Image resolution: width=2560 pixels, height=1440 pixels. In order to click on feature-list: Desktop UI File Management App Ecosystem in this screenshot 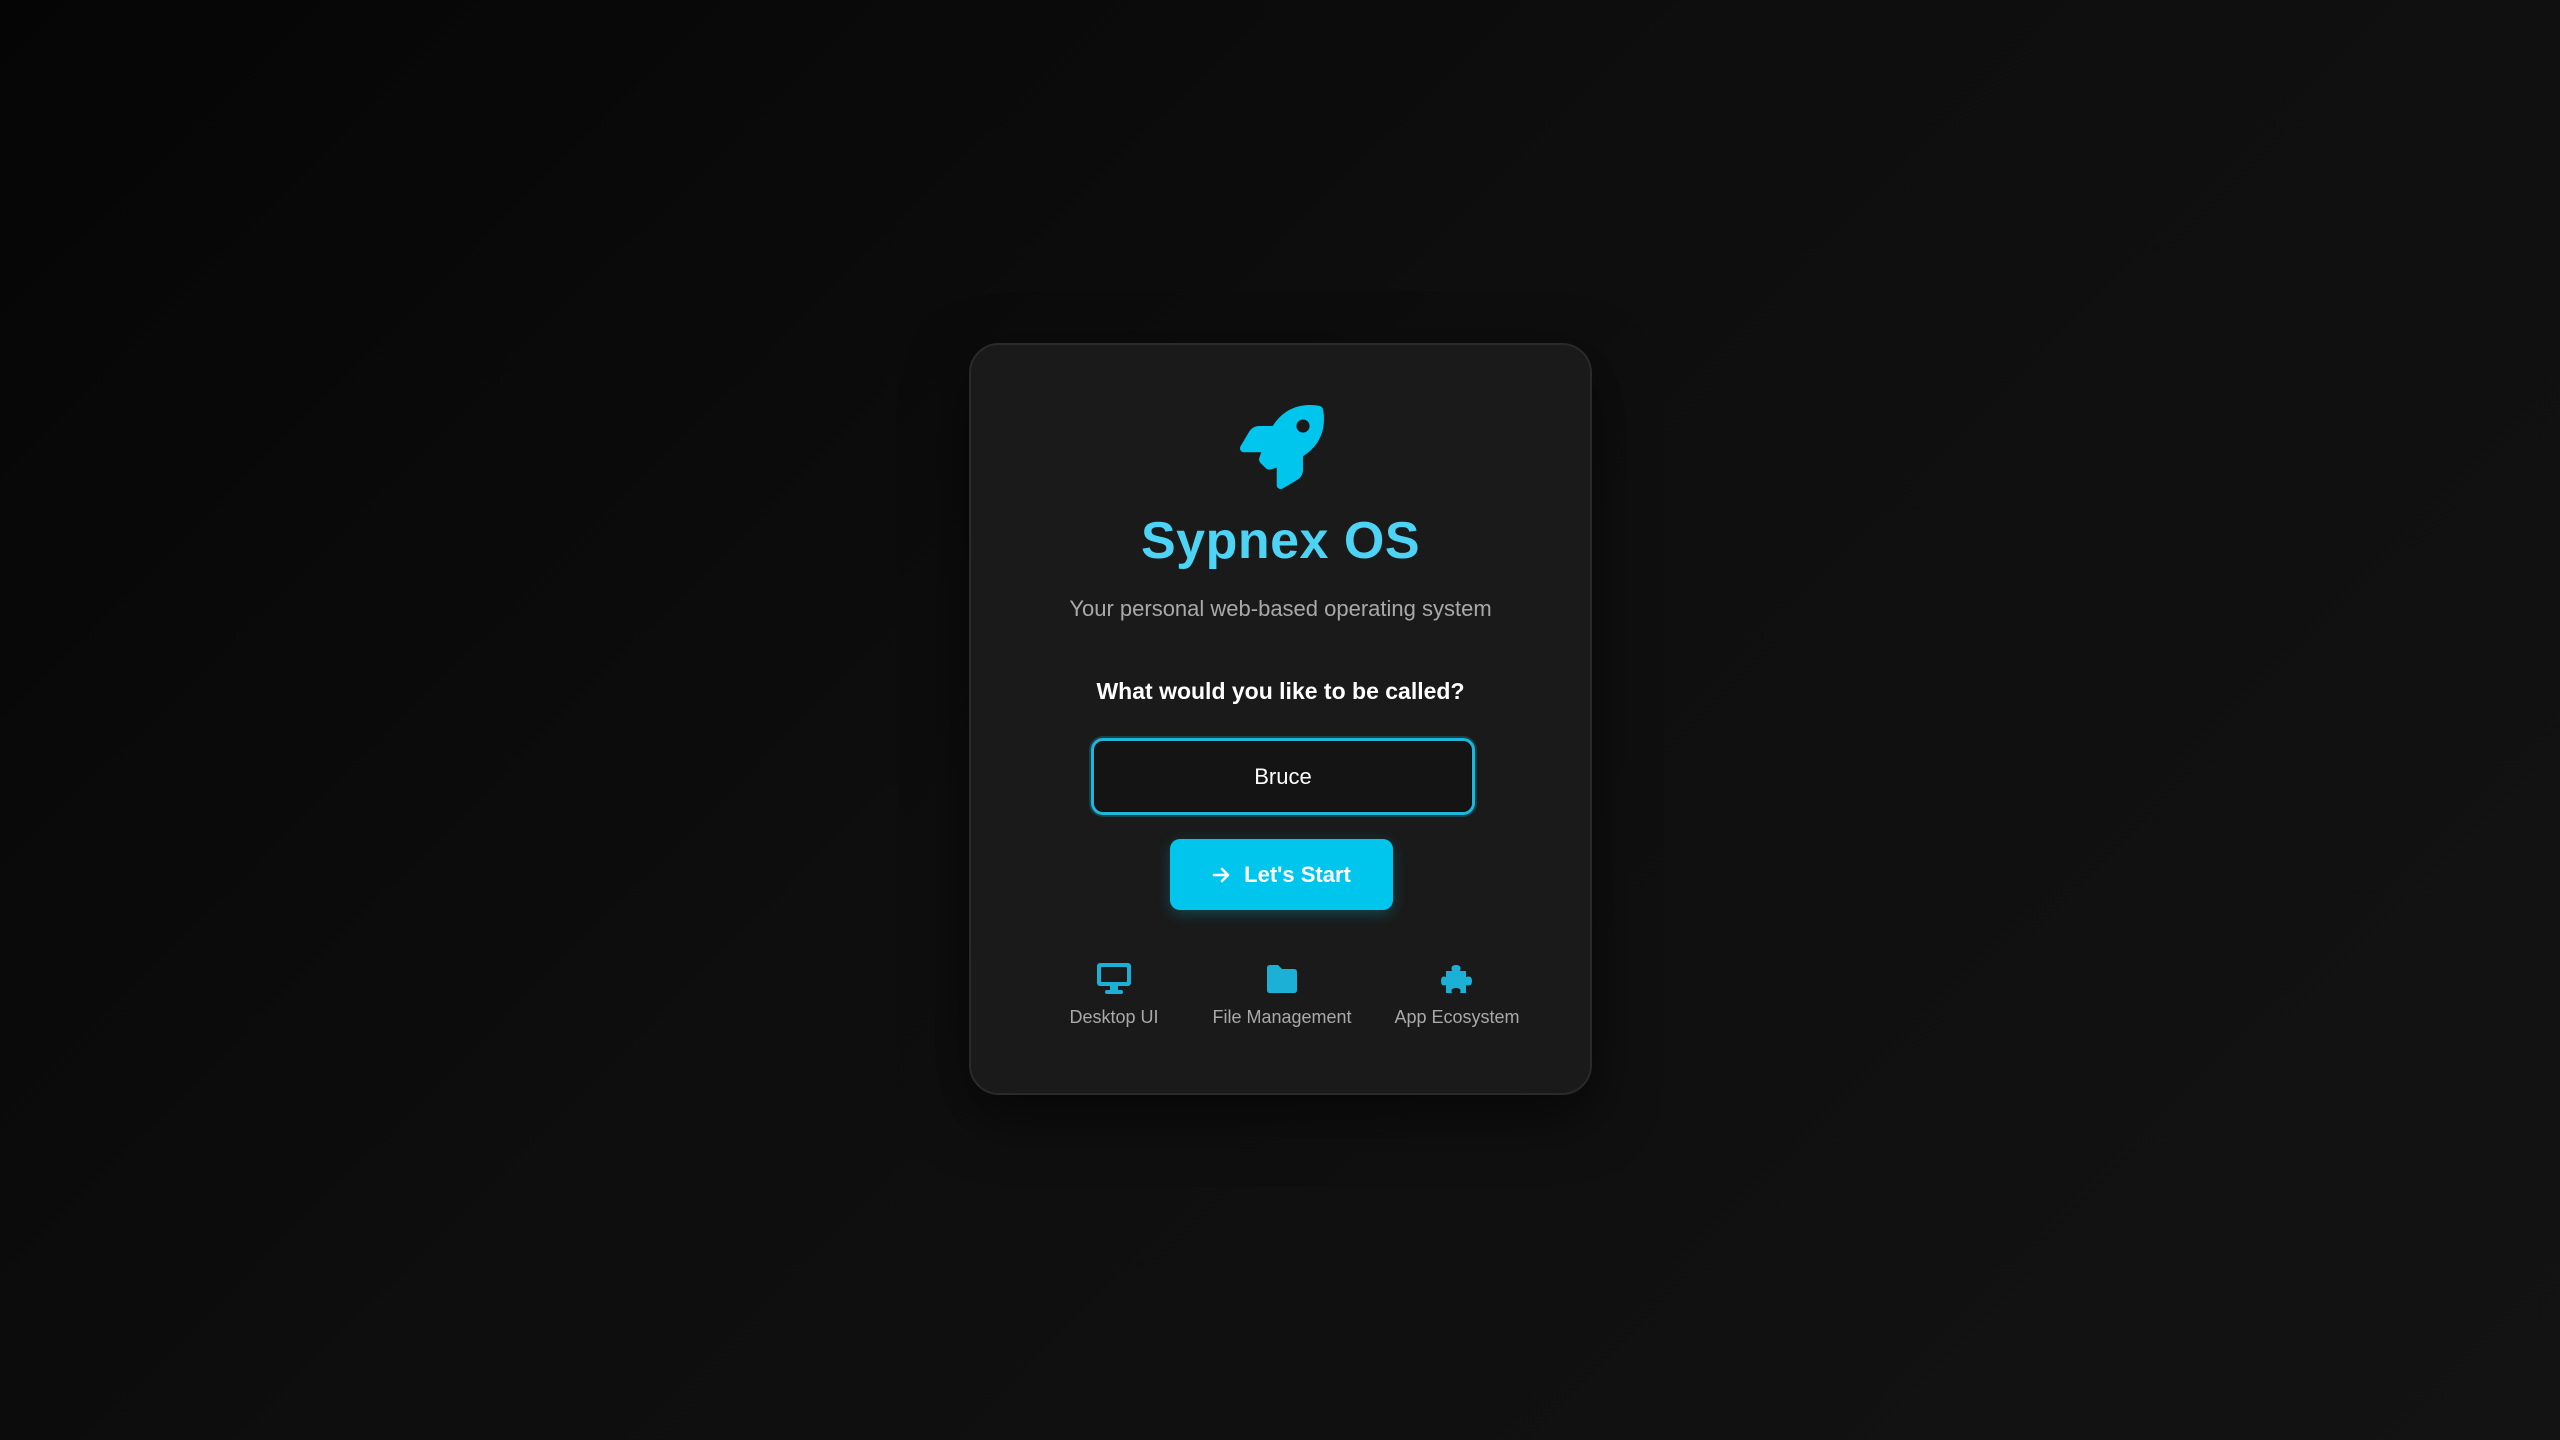, I will do `click(1280, 1001)`.